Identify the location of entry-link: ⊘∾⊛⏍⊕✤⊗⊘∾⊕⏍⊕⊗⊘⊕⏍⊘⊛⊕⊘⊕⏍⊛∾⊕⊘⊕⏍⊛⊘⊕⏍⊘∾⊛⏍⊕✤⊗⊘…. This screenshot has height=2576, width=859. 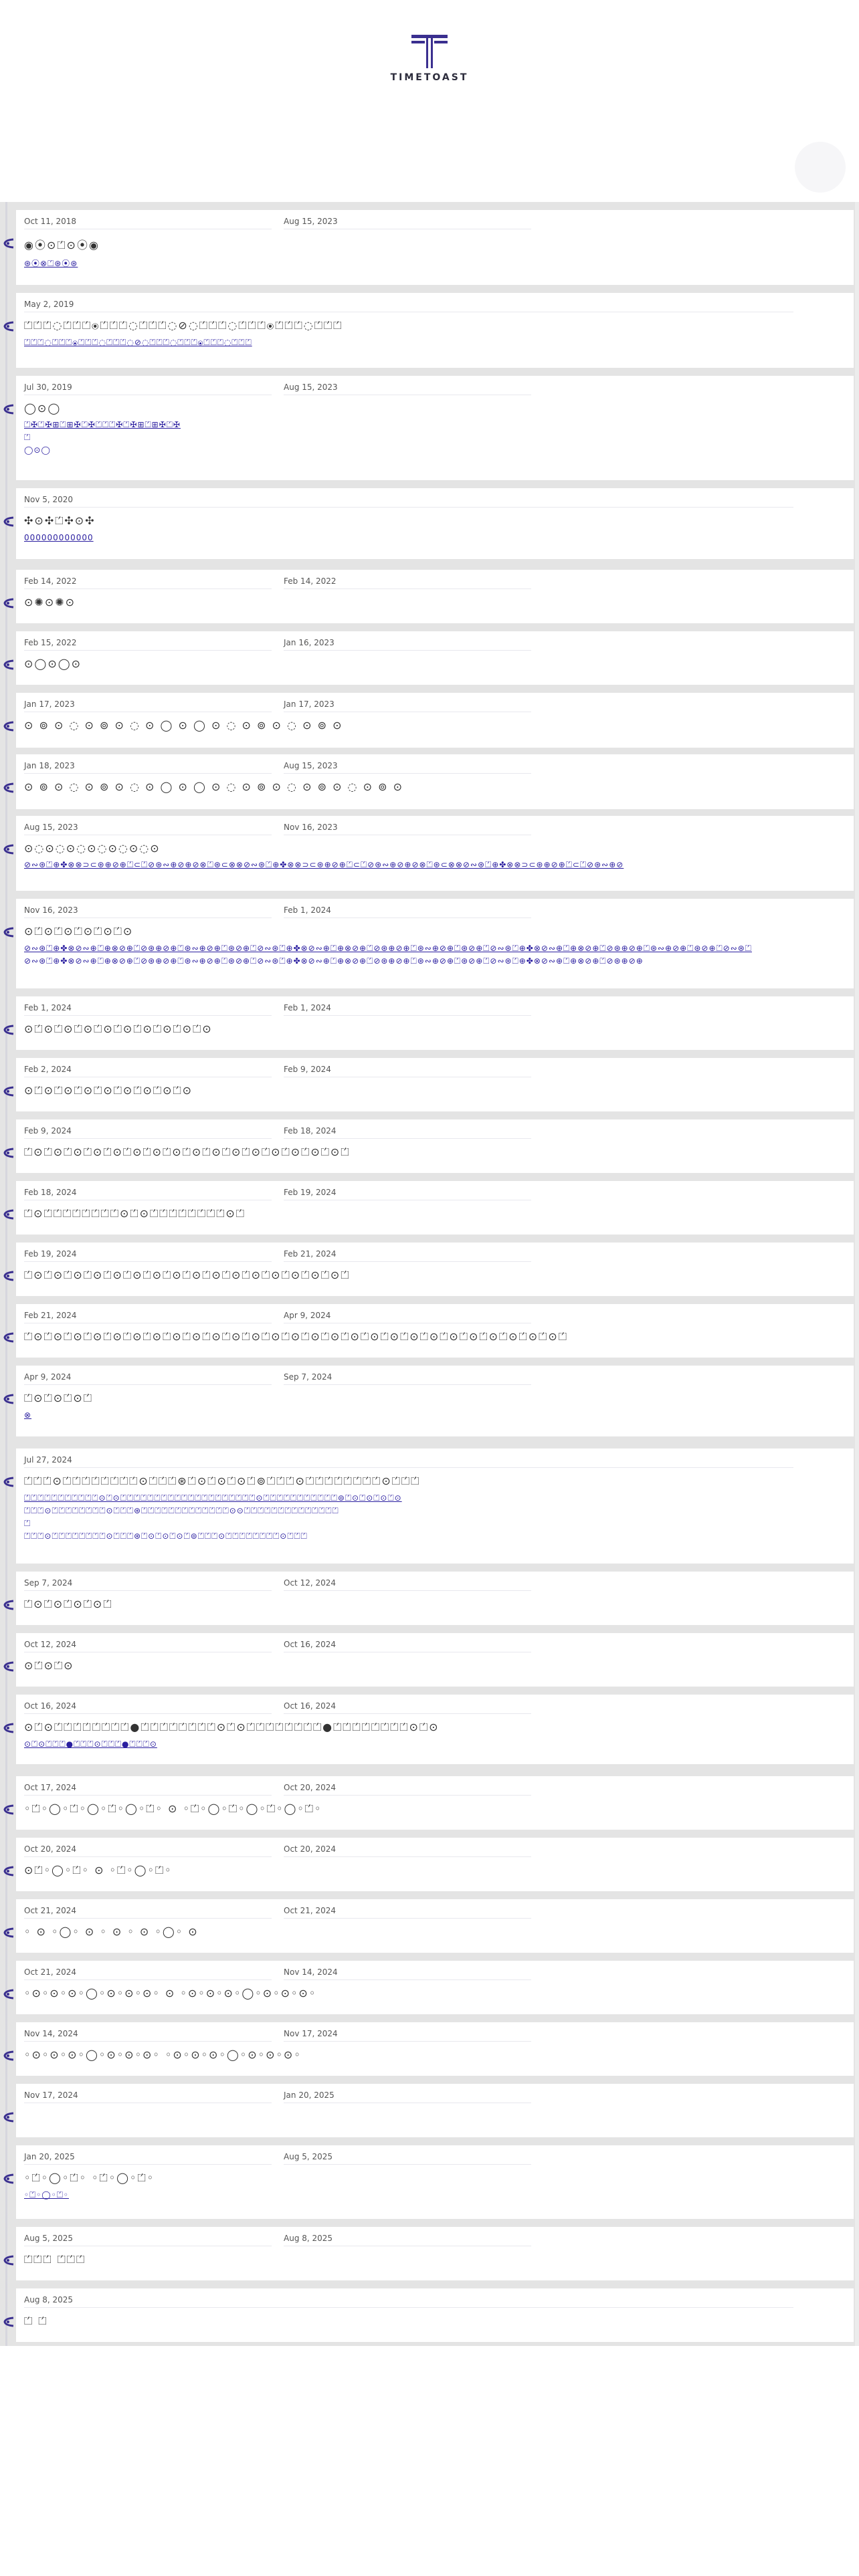
(435, 949).